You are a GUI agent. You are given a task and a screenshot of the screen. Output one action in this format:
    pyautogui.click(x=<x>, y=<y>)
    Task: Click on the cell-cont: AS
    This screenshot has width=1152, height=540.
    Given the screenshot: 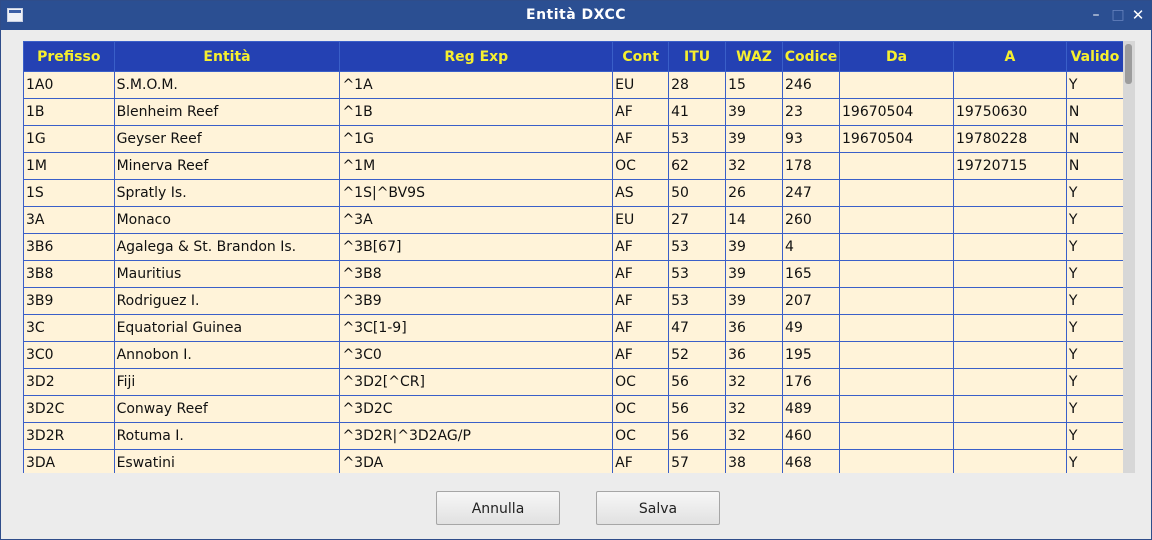 What is the action you would take?
    pyautogui.click(x=641, y=193)
    